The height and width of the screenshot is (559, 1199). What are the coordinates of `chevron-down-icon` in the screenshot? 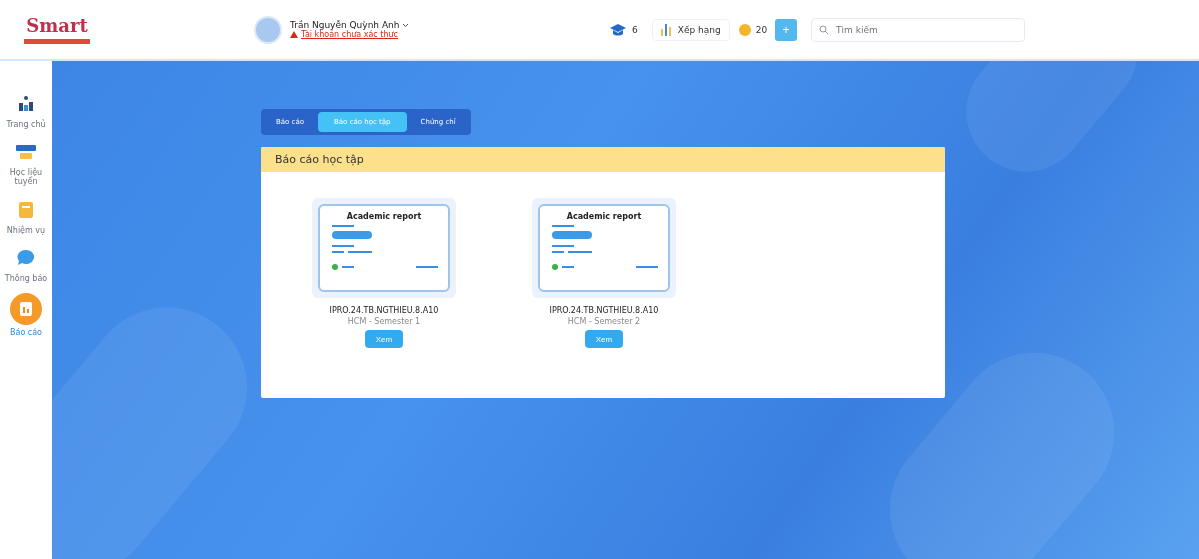 It's located at (406, 25).